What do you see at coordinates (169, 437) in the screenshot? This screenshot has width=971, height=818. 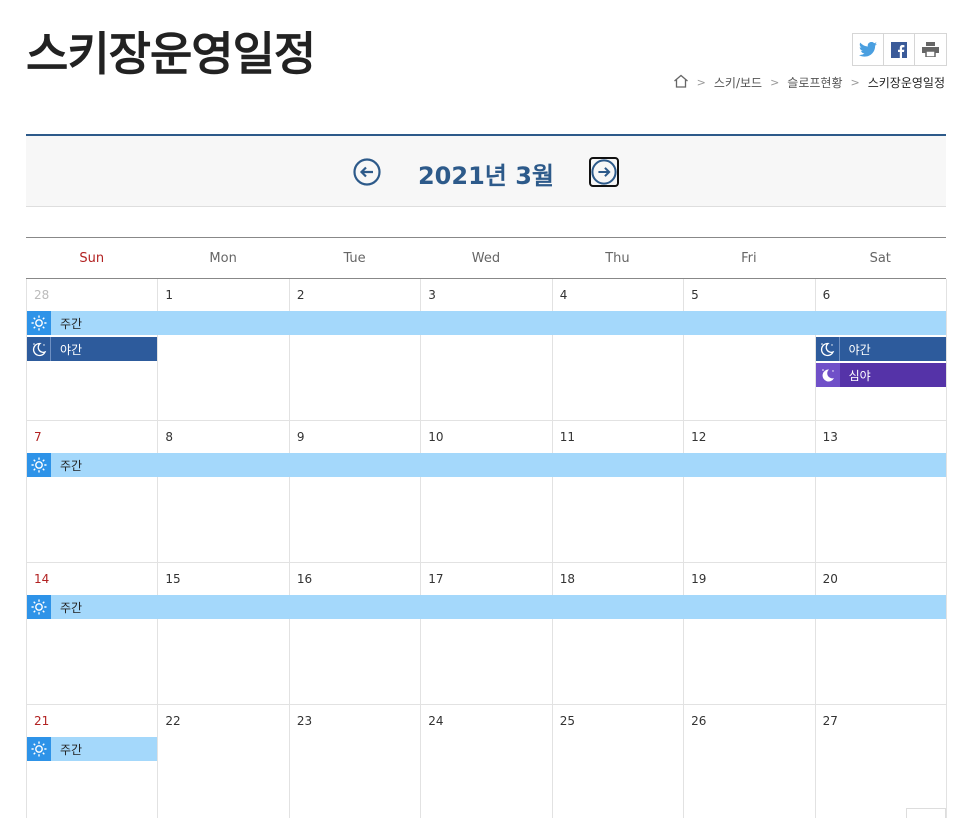 I see `day-number: 8` at bounding box center [169, 437].